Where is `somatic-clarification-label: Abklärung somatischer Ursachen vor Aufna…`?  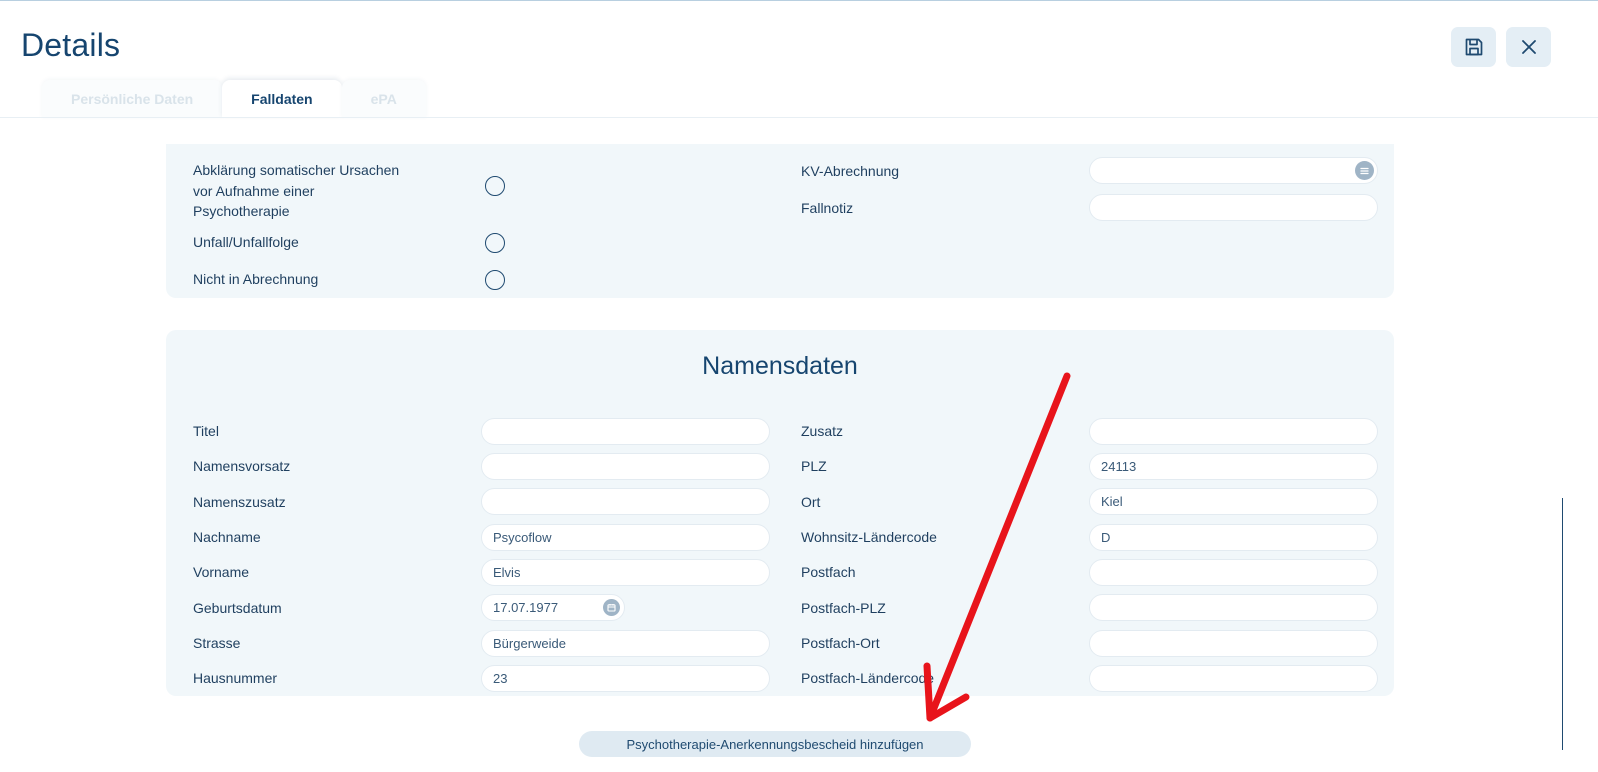
somatic-clarification-label: Abklärung somatischer Ursachen vor Aufna… is located at coordinates (296, 190).